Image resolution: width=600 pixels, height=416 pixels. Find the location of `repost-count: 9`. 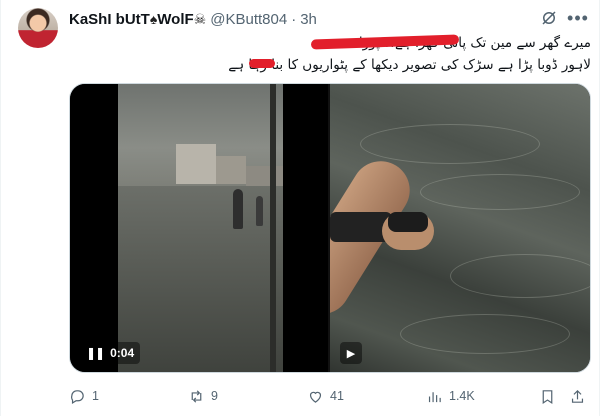

repost-count: 9 is located at coordinates (214, 396).